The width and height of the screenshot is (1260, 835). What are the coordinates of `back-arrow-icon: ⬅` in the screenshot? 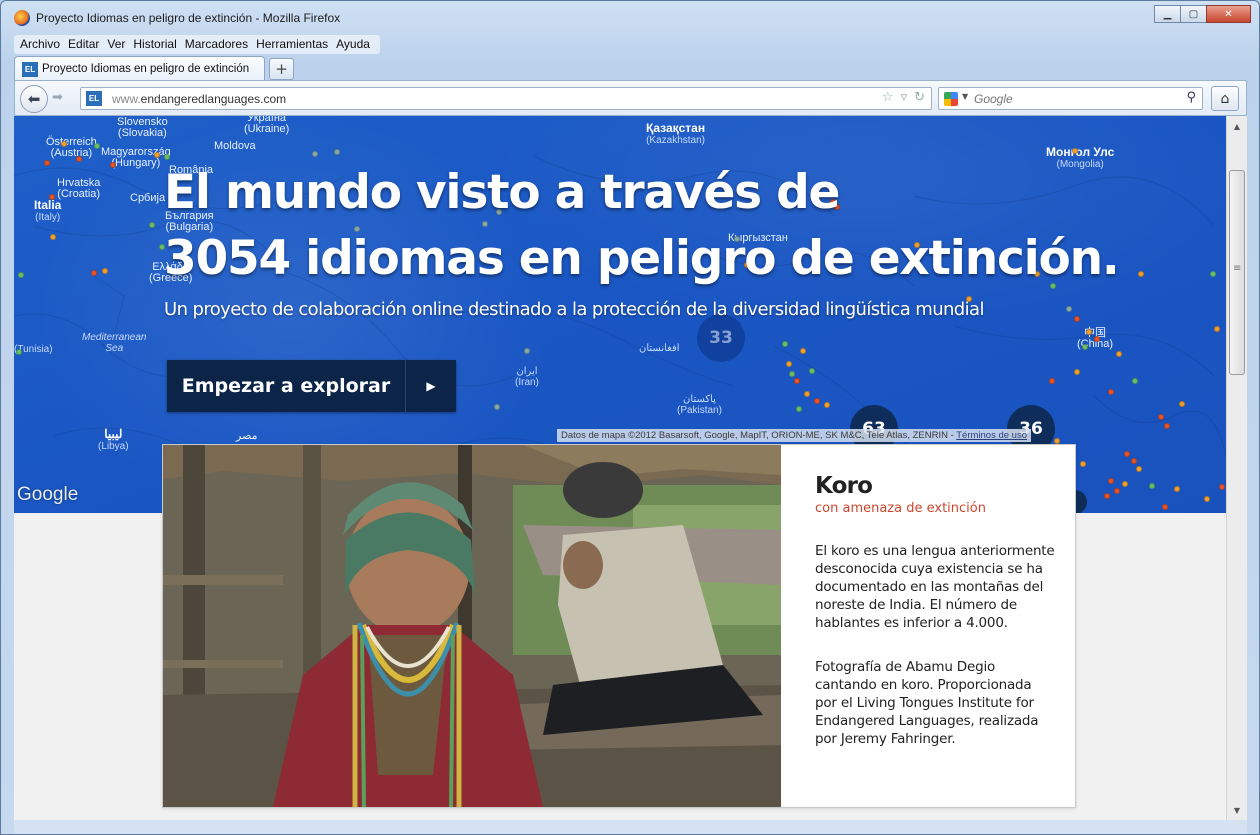 It's located at (34, 99).